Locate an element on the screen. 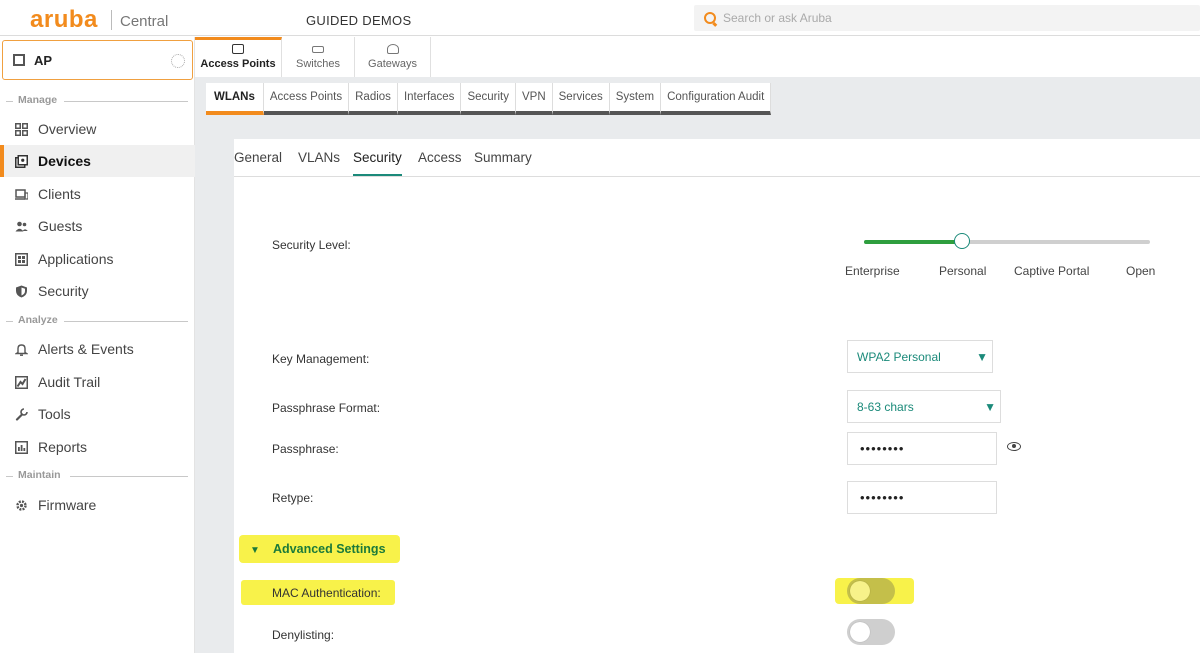 This screenshot has width=1200, height=653. security-level-enterprise: Enterprise is located at coordinates (872, 271).